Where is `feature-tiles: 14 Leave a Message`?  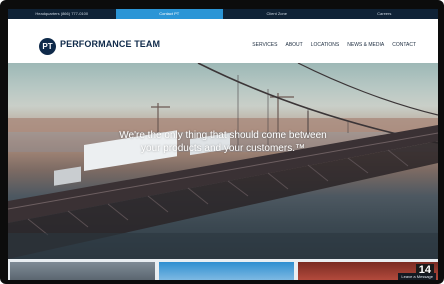 feature-tiles: 14 Leave a Message is located at coordinates (223, 269).